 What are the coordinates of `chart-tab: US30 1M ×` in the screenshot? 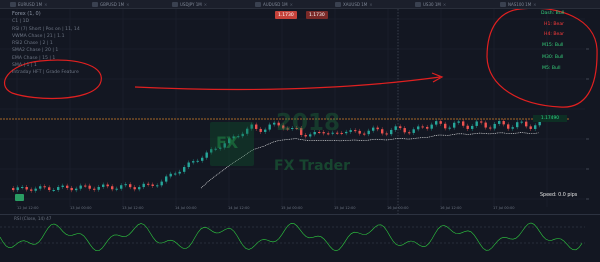 It's located at (430, 4).